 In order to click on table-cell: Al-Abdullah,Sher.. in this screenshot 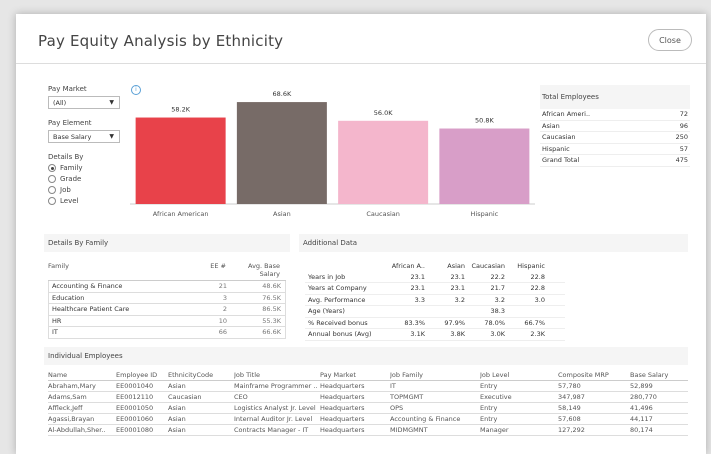, I will do `click(77, 430)`.